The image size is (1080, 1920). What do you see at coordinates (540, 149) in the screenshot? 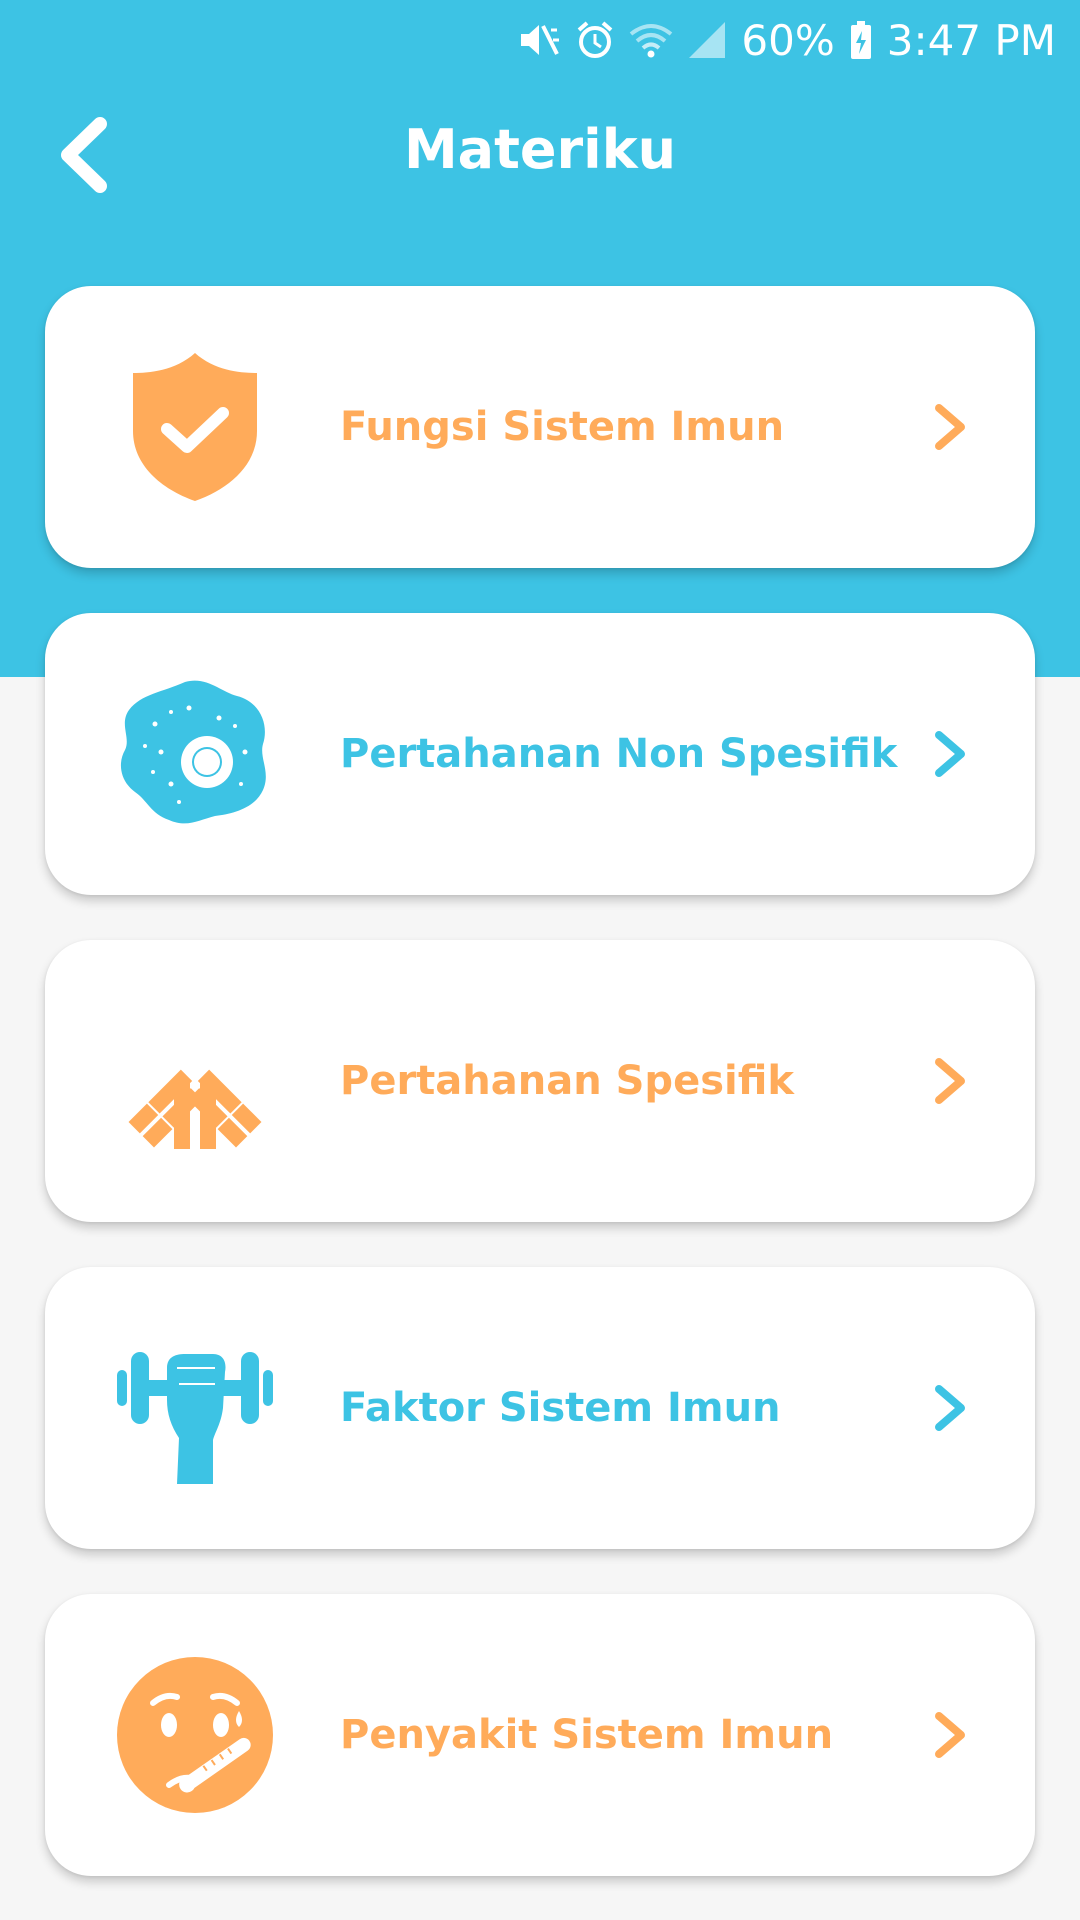
I see `page-title: Materiku` at bounding box center [540, 149].